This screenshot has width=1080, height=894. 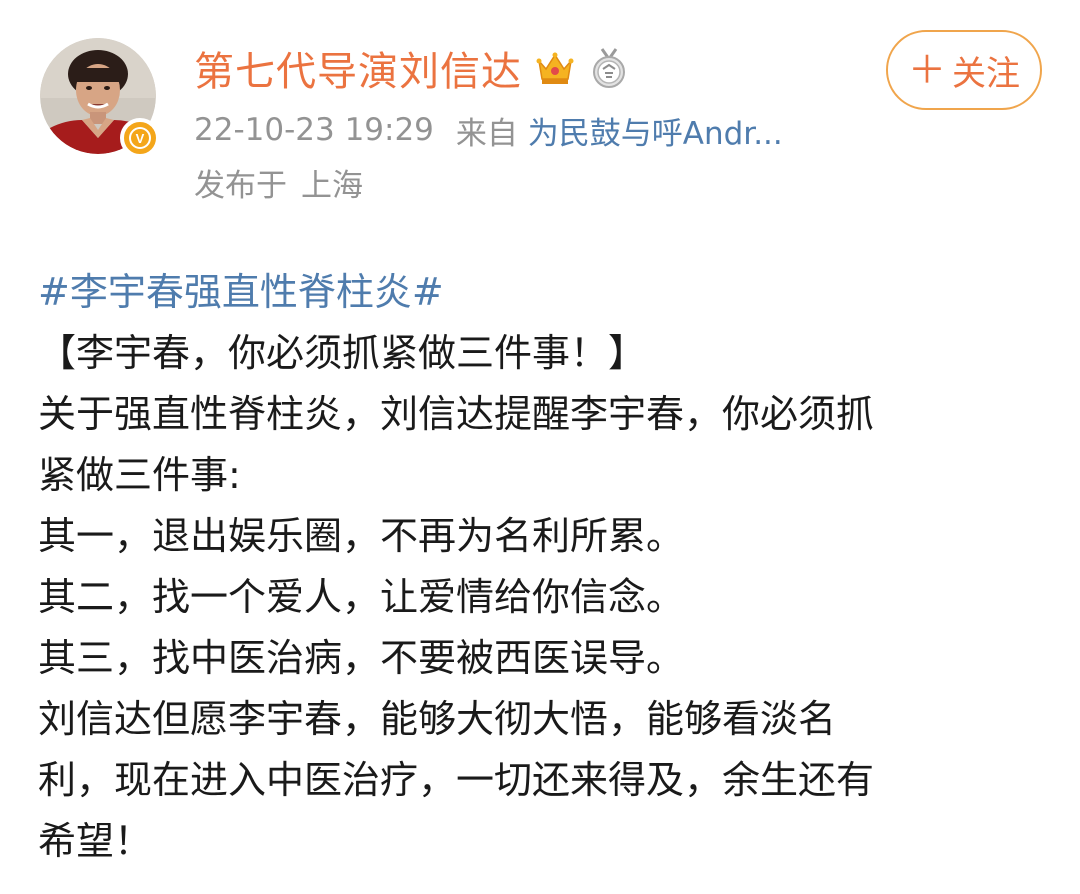 I want to click on plus-icon: ＋, so click(x=926, y=70).